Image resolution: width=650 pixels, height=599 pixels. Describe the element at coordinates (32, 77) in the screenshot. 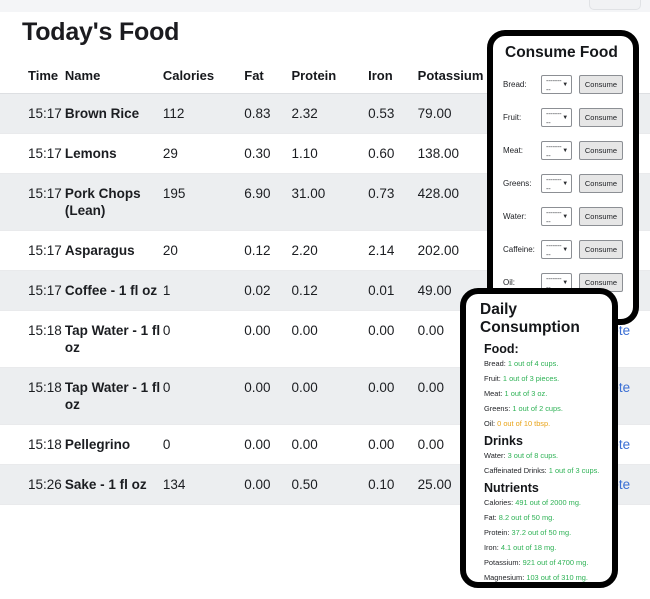

I see `column-header-time: Time` at that location.